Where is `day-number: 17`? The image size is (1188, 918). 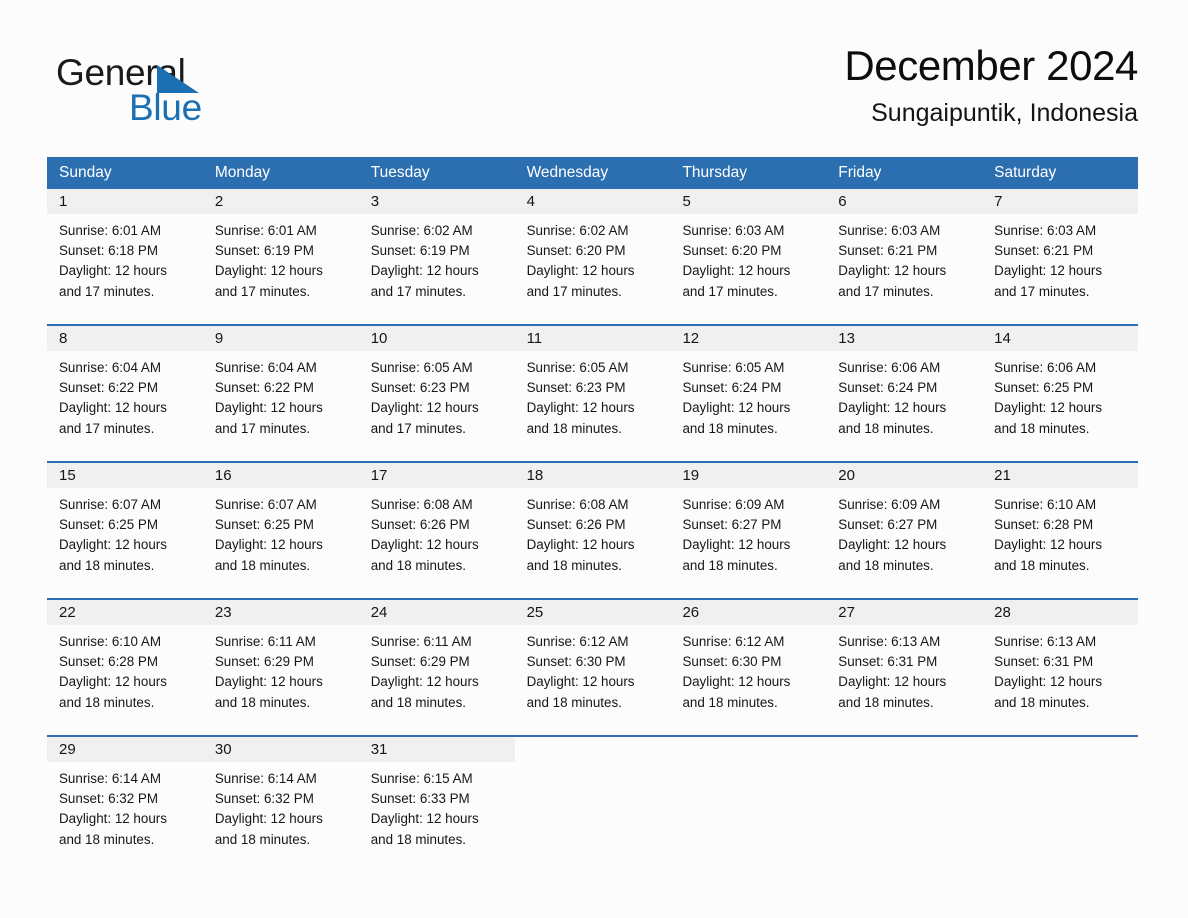
day-number: 17 is located at coordinates (379, 475).